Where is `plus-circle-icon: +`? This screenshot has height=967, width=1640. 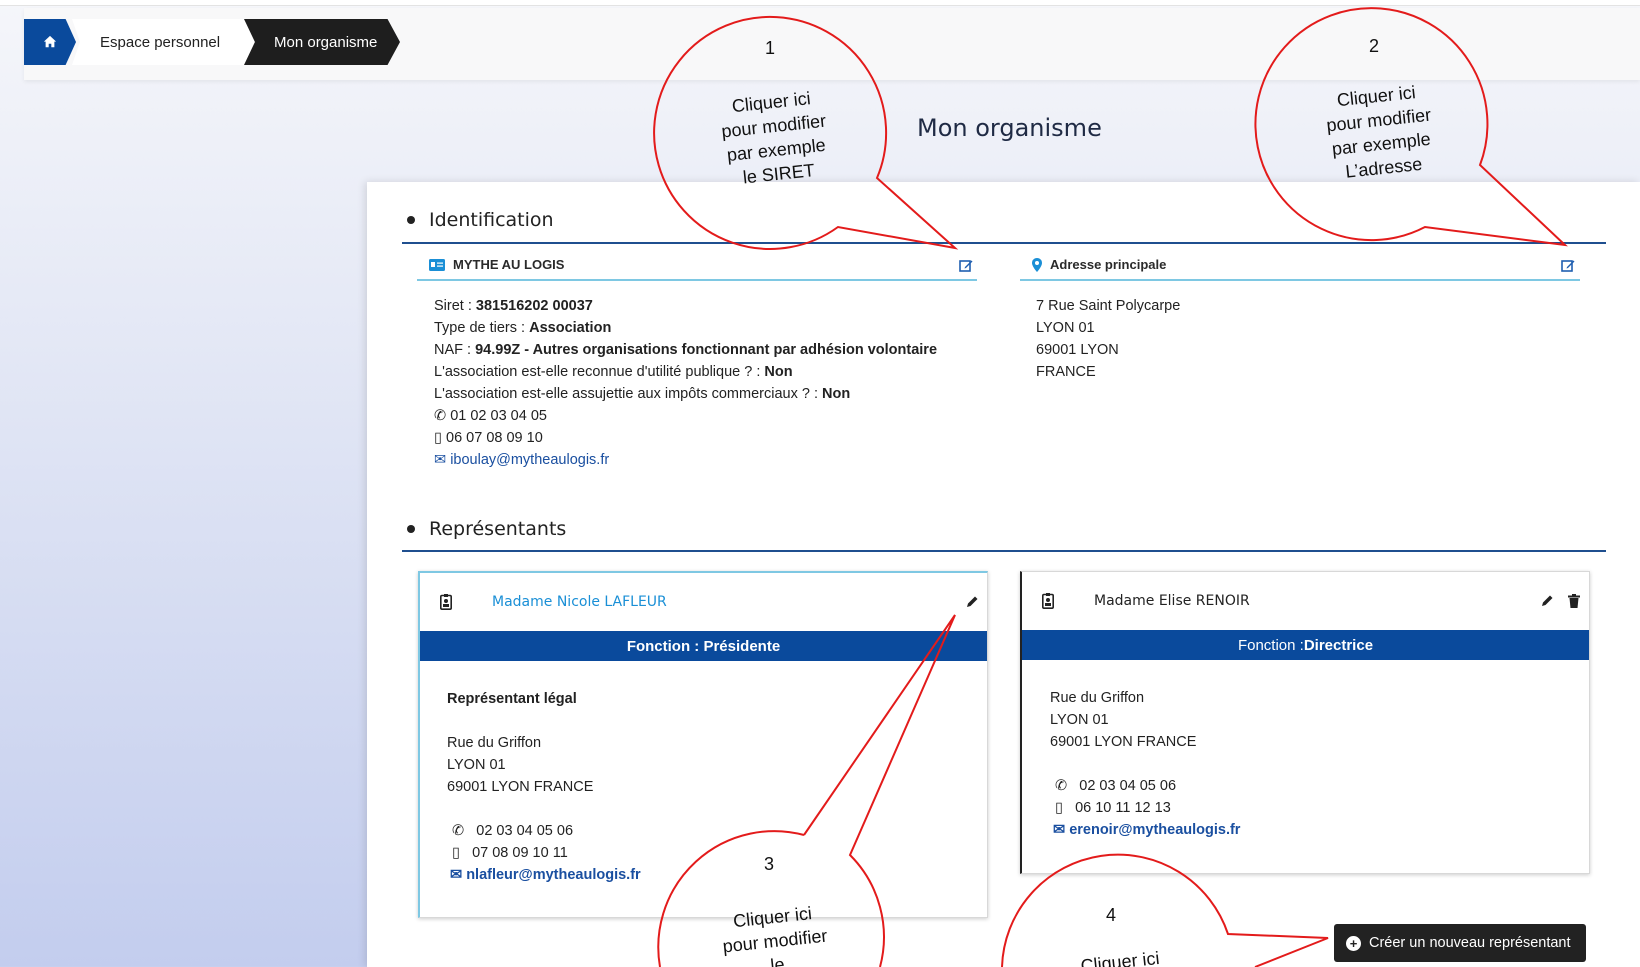
plus-circle-icon: + is located at coordinates (1353, 943).